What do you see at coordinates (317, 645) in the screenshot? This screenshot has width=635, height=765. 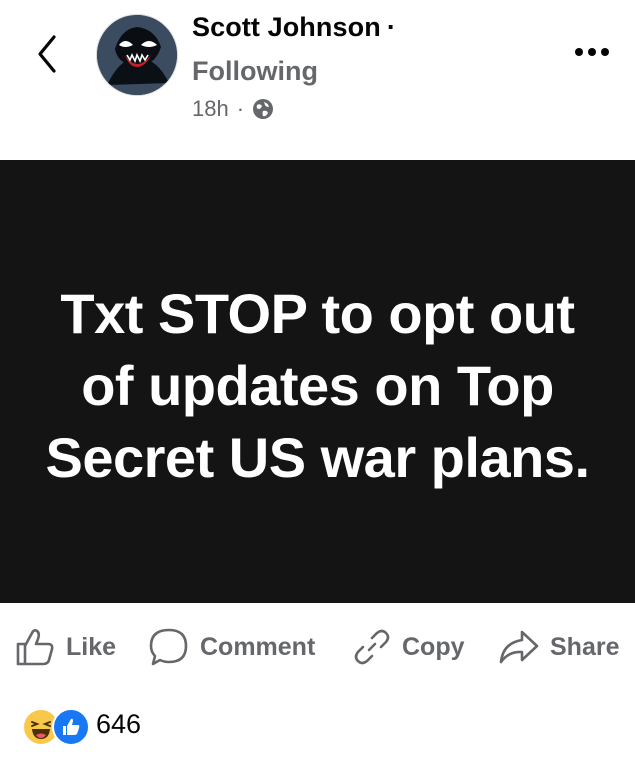 I see `action-bar: Like Comment Copy Share` at bounding box center [317, 645].